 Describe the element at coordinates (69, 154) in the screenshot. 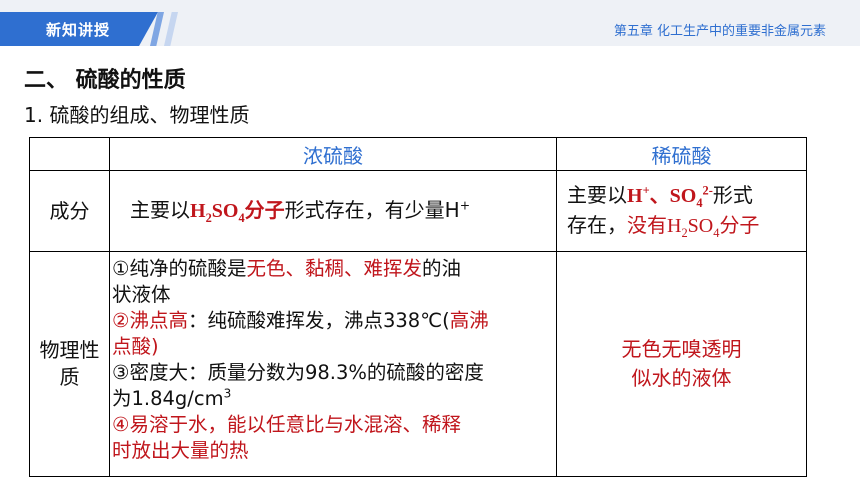

I see `header-cell-empty` at that location.